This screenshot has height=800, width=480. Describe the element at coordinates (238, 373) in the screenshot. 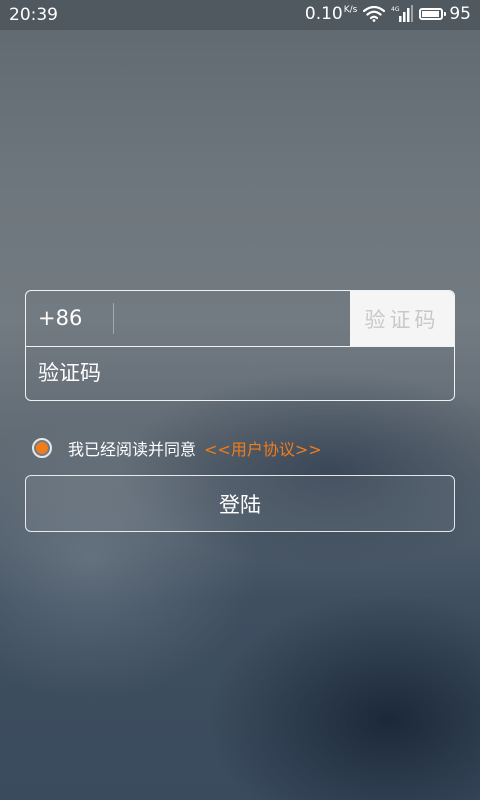

I see `code-input` at that location.